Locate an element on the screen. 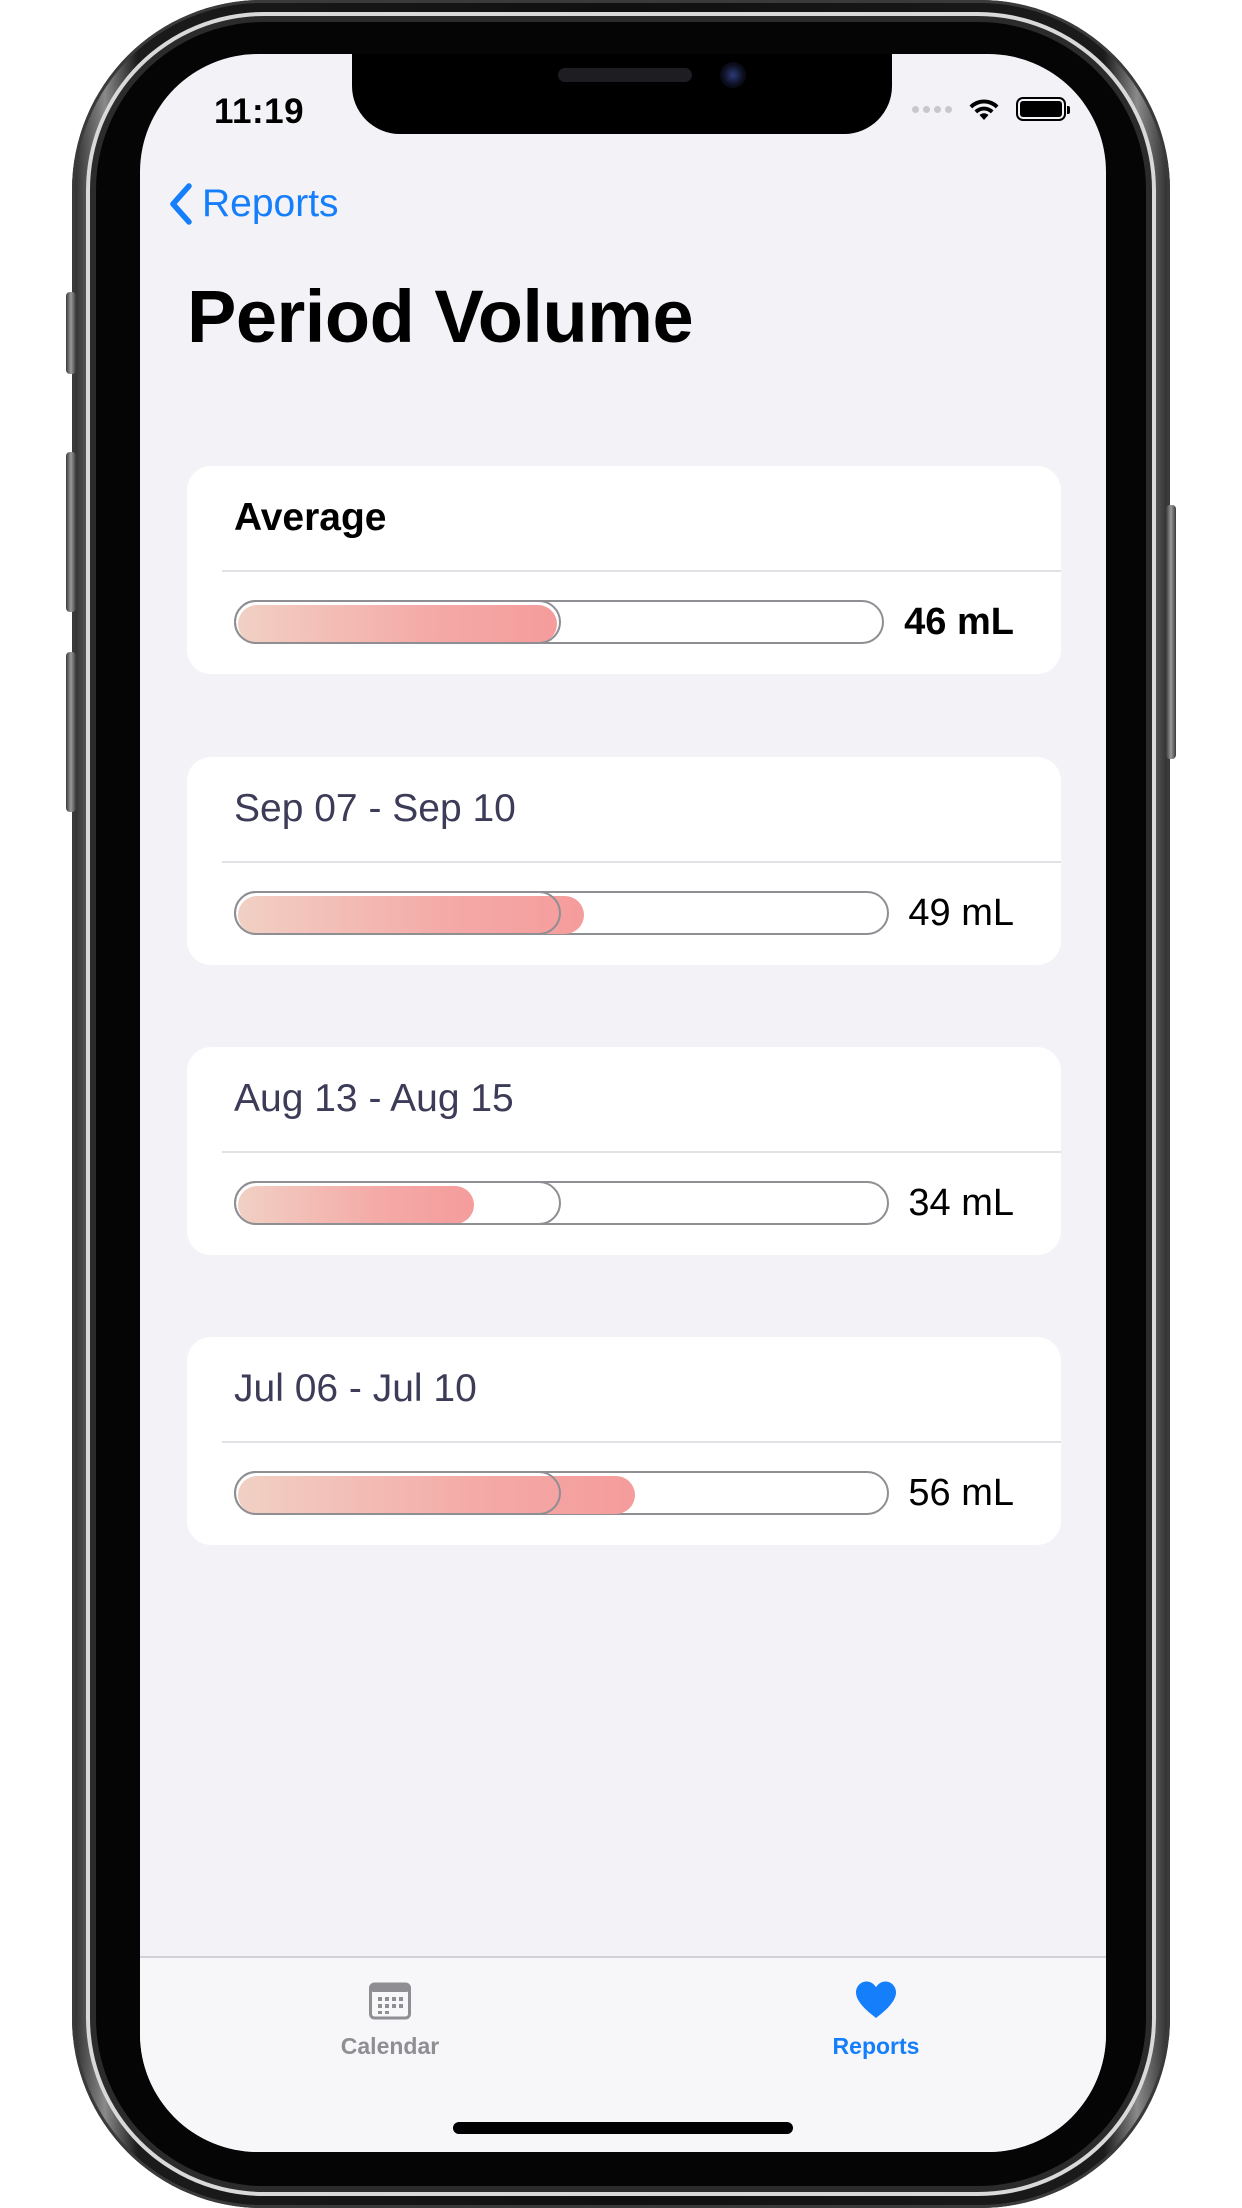  tab-calendar: Calendar is located at coordinates (390, 2020).